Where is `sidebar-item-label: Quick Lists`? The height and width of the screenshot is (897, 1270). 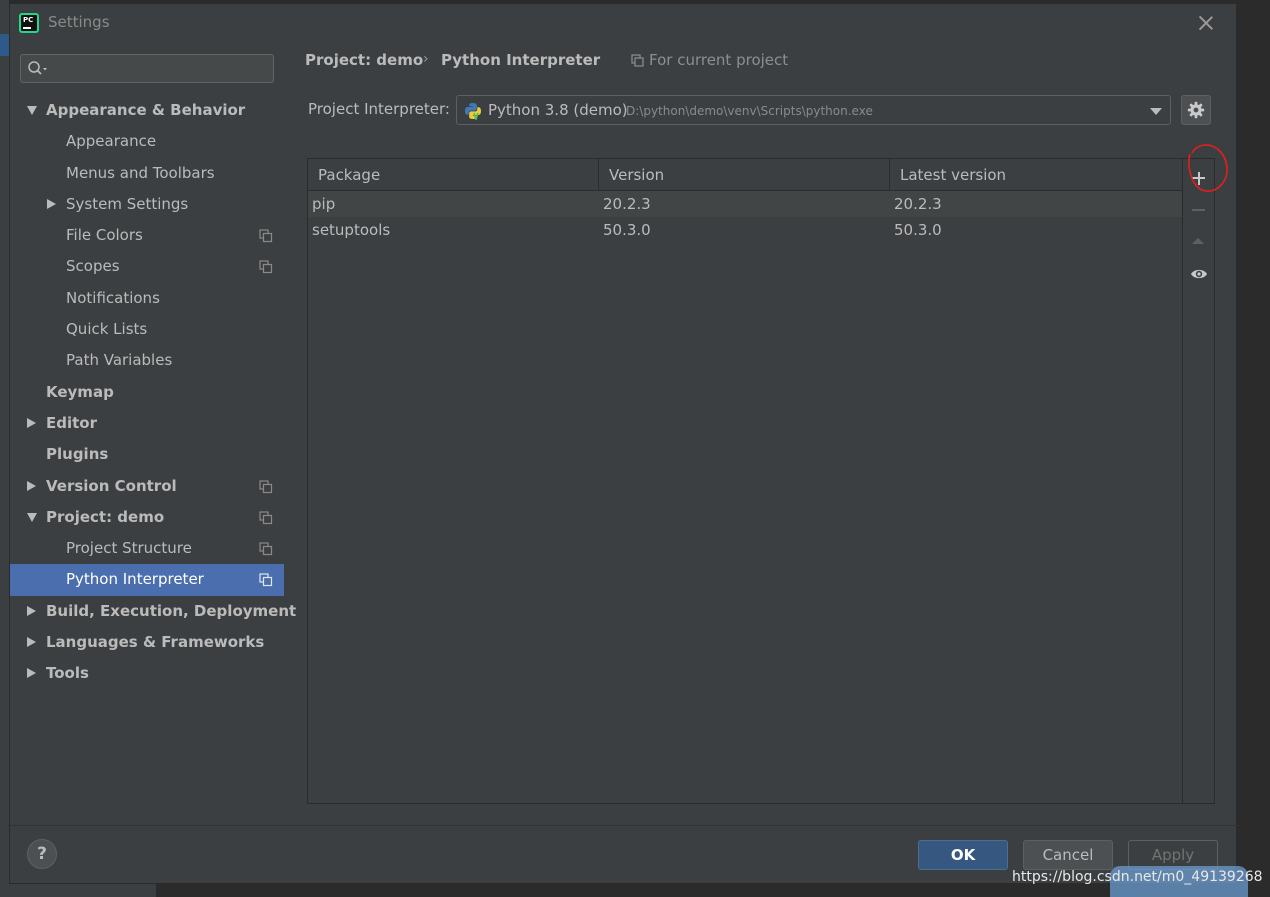 sidebar-item-label: Quick Lists is located at coordinates (107, 329).